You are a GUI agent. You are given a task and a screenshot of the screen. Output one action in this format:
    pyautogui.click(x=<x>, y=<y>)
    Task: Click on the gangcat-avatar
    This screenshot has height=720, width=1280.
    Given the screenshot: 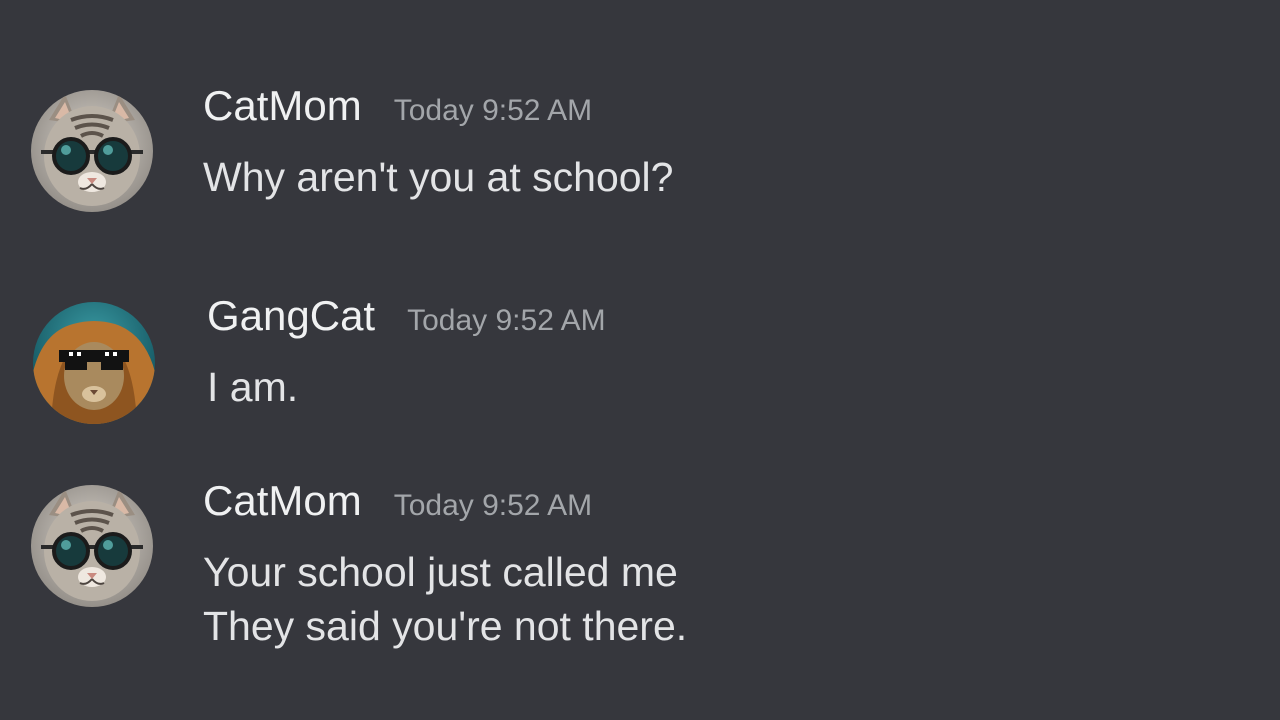 What is the action you would take?
    pyautogui.click(x=94, y=363)
    